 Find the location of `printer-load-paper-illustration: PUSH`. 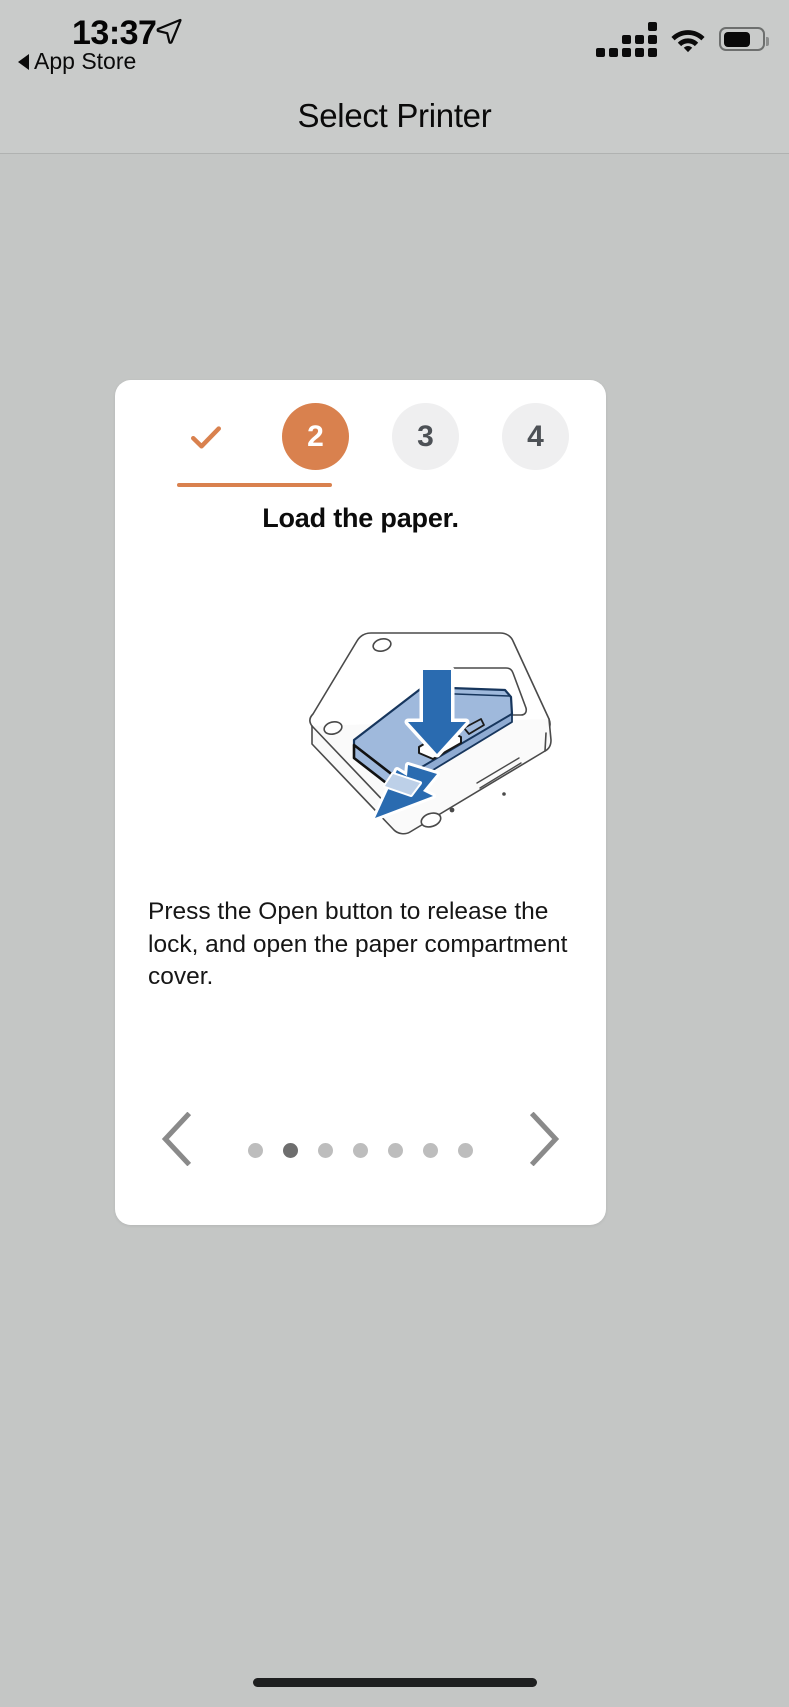

printer-load-paper-illustration: PUSH is located at coordinates (360, 712).